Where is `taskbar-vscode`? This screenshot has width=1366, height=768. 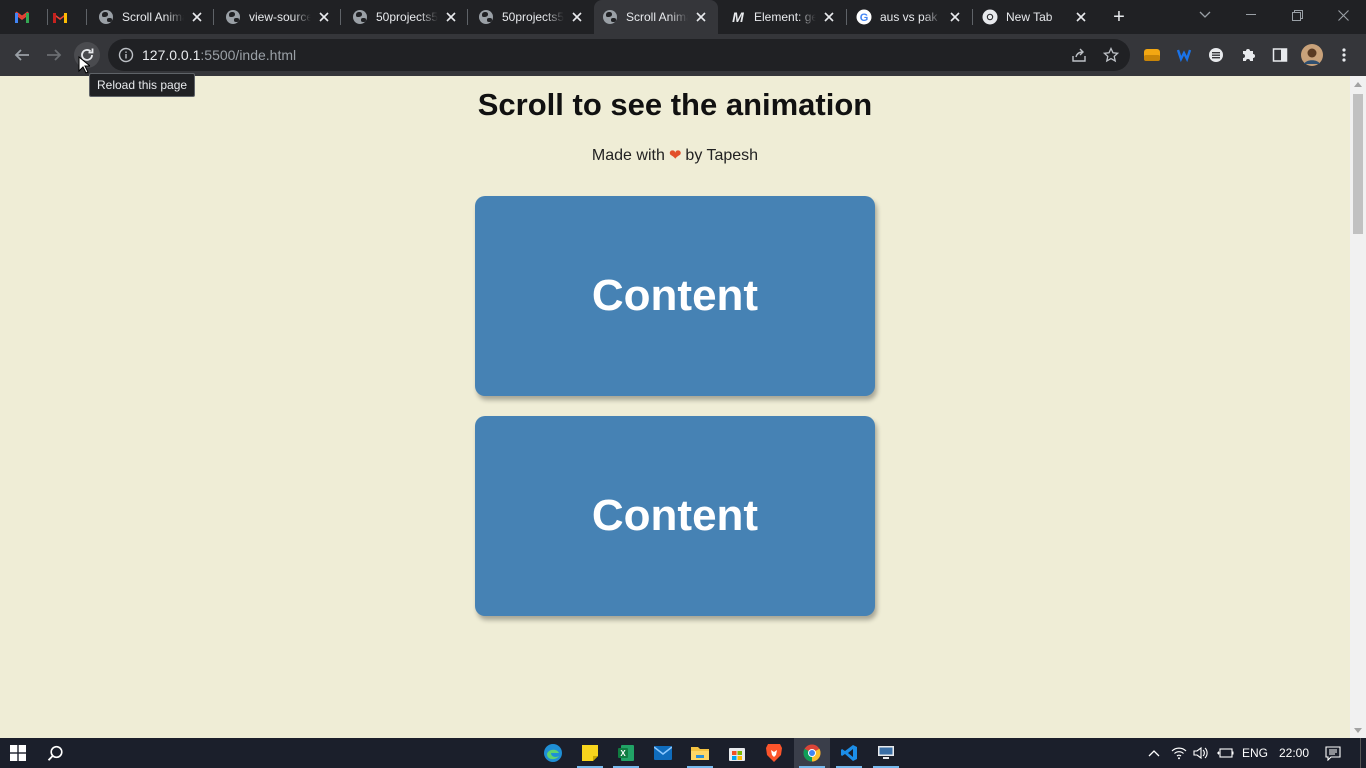 taskbar-vscode is located at coordinates (849, 753).